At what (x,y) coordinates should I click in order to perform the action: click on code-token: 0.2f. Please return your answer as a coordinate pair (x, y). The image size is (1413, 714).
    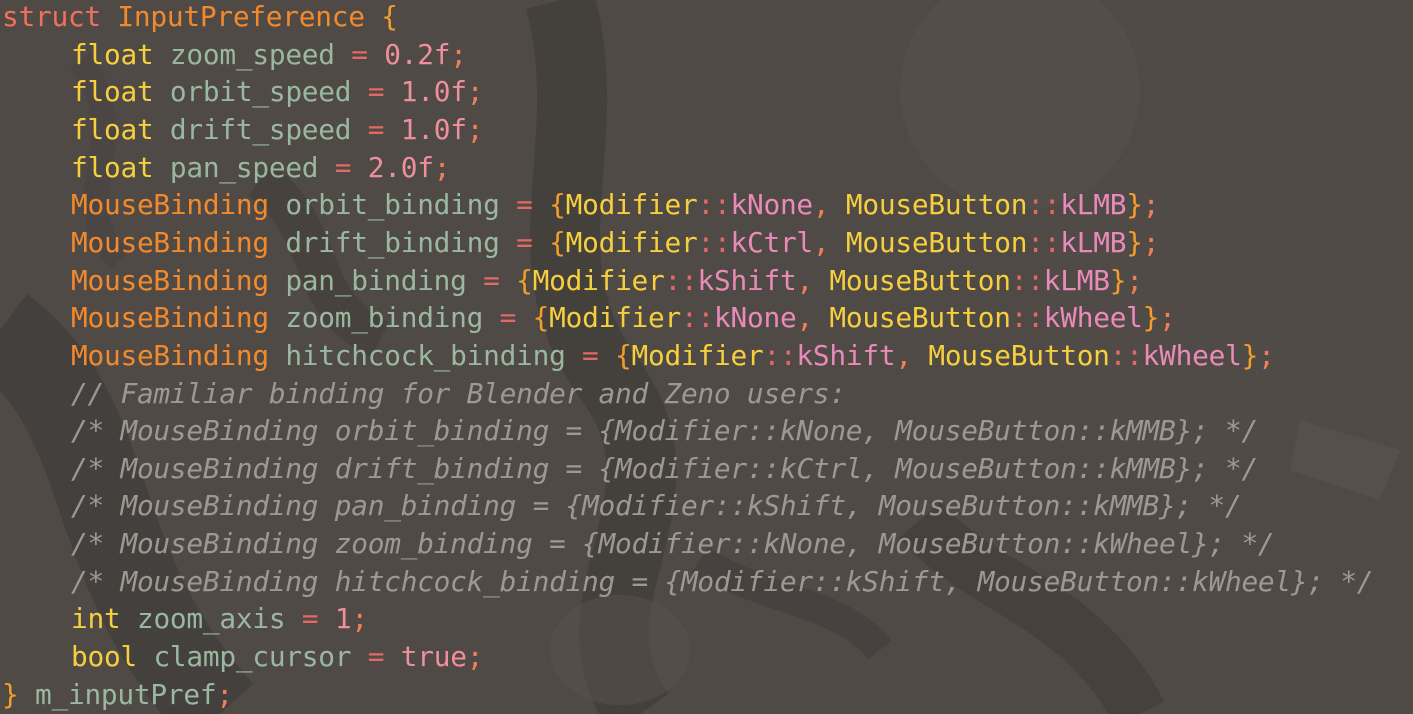
    Looking at the image, I should click on (417, 54).